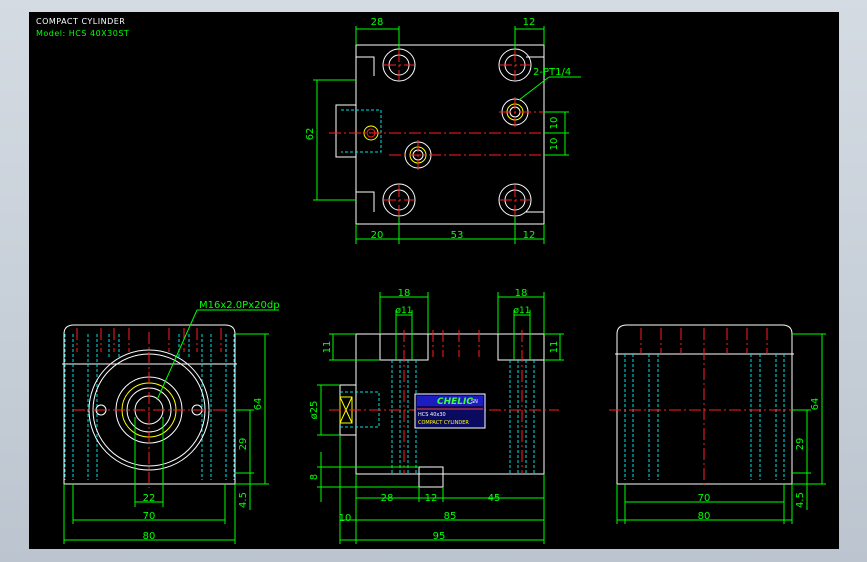 This screenshot has width=867, height=562. Describe the element at coordinates (149, 516) in the screenshot. I see `dim-left-70: 70` at that location.